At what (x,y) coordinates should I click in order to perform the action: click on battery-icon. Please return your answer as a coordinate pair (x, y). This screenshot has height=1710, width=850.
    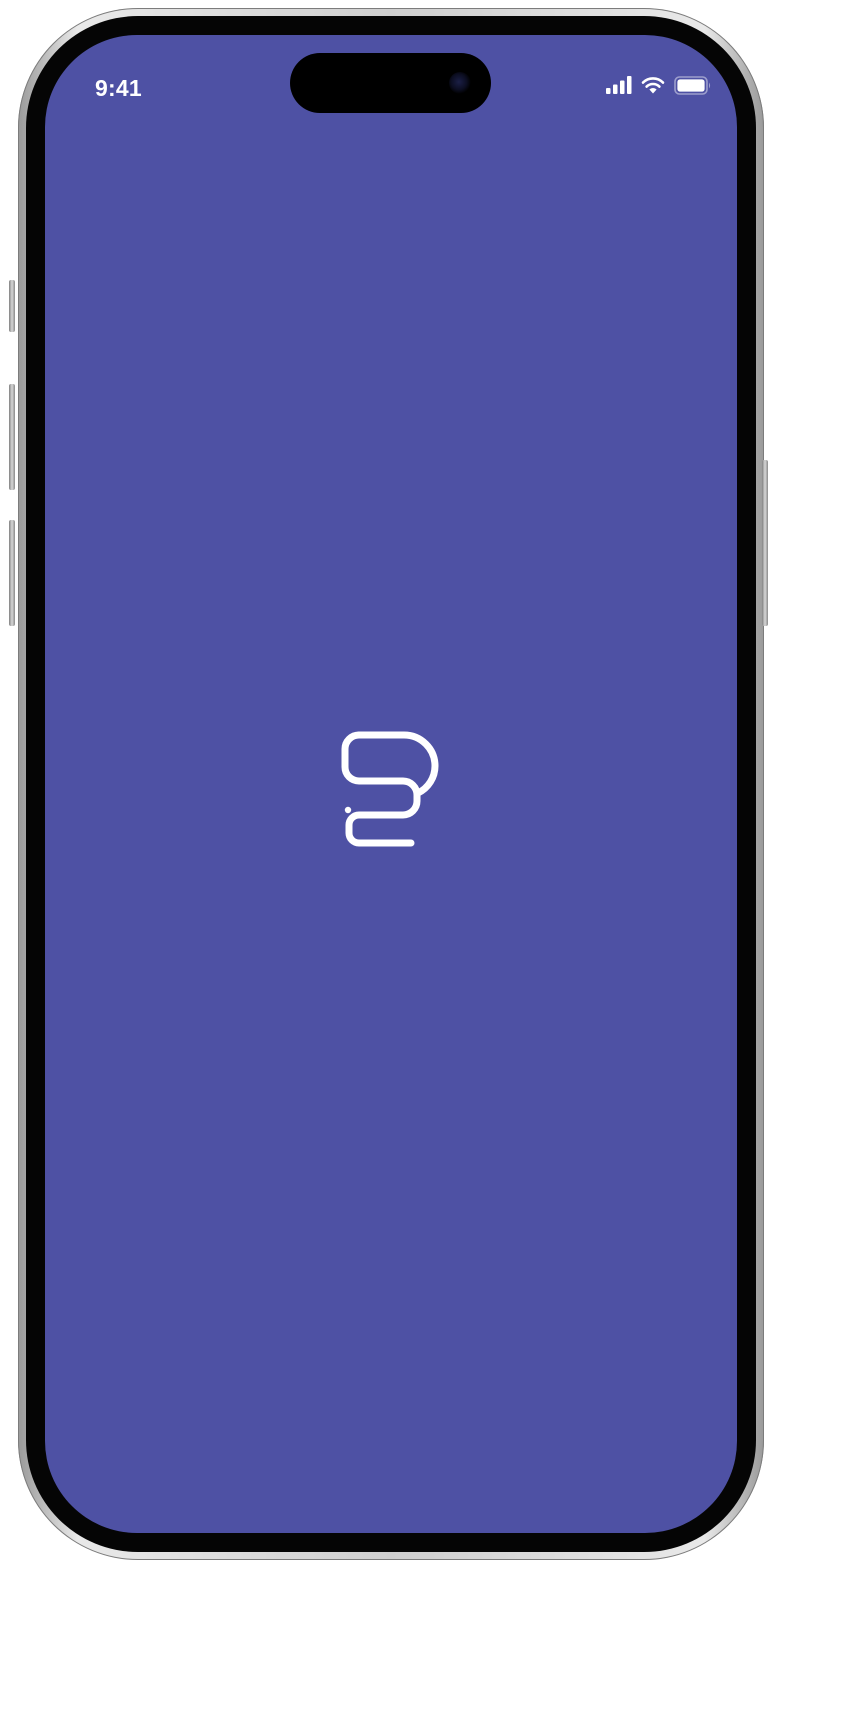
    Looking at the image, I should click on (693, 85).